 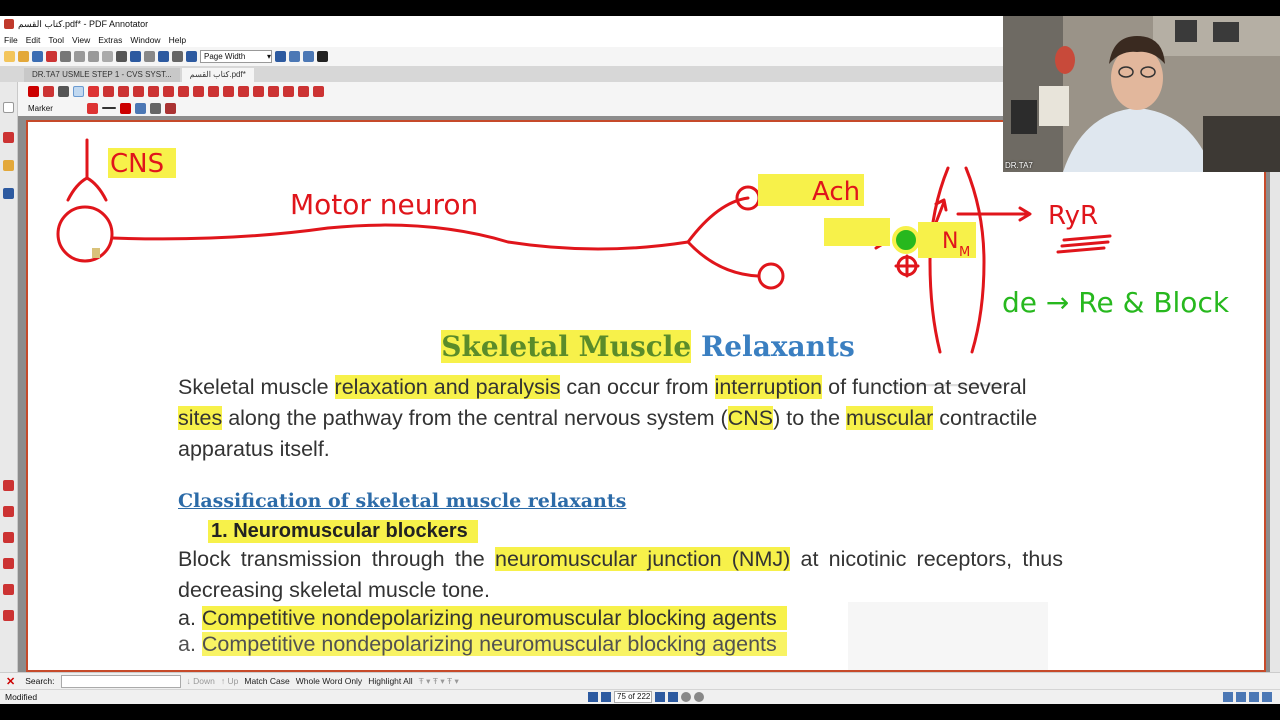 I want to click on search-up-button: ↑ Up, so click(x=230, y=681).